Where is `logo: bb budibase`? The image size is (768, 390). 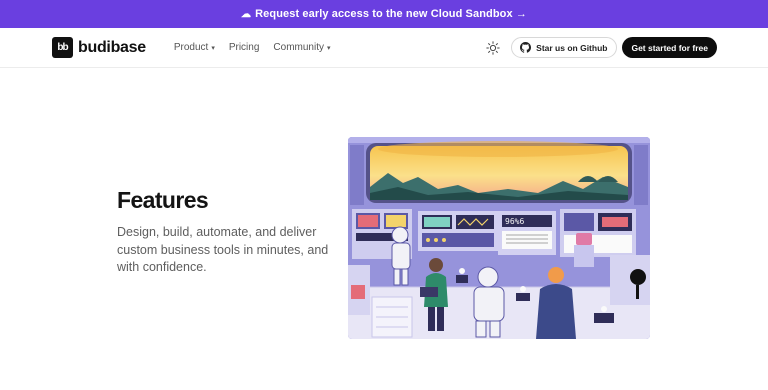
logo: bb budibase is located at coordinates (99, 47).